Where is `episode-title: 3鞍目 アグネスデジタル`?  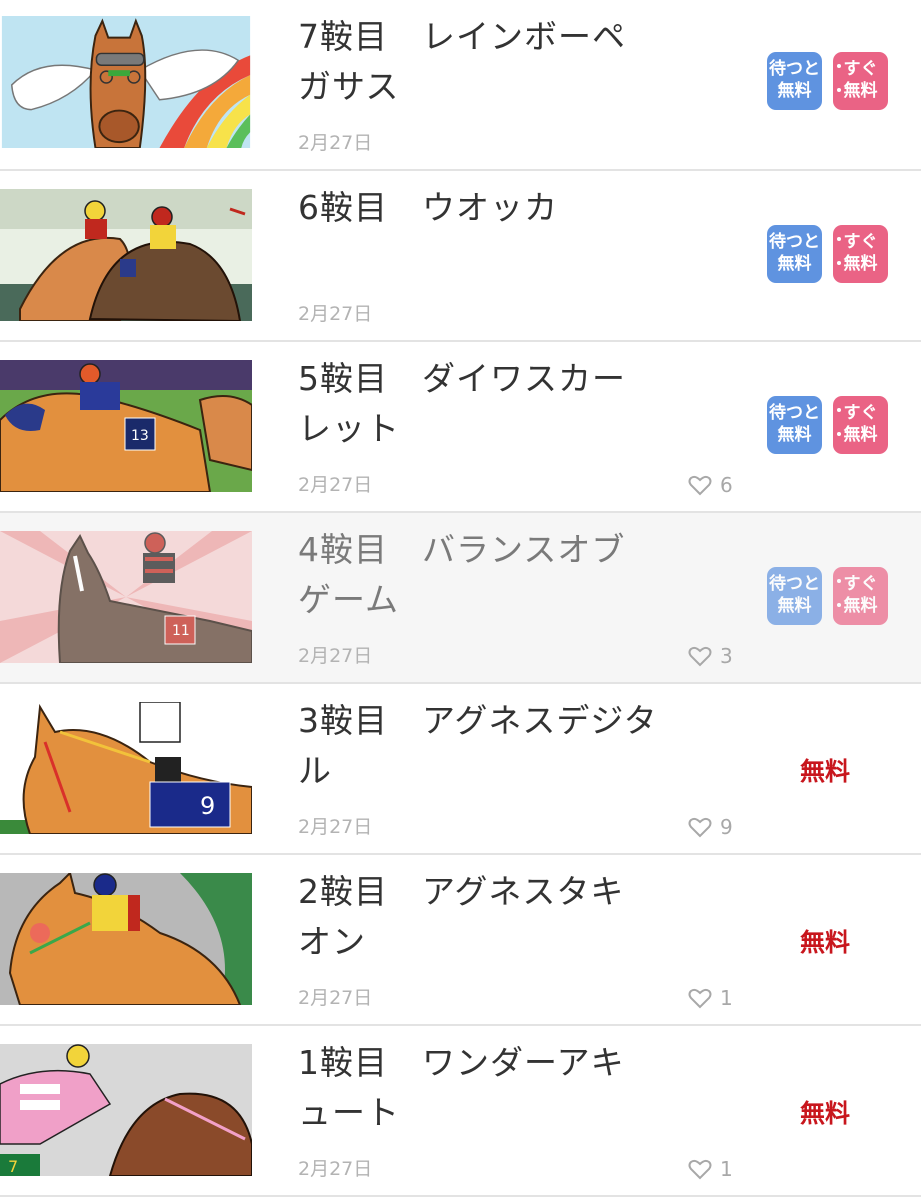
episode-title: 3鞍目 アグネスデジタル is located at coordinates (478, 745).